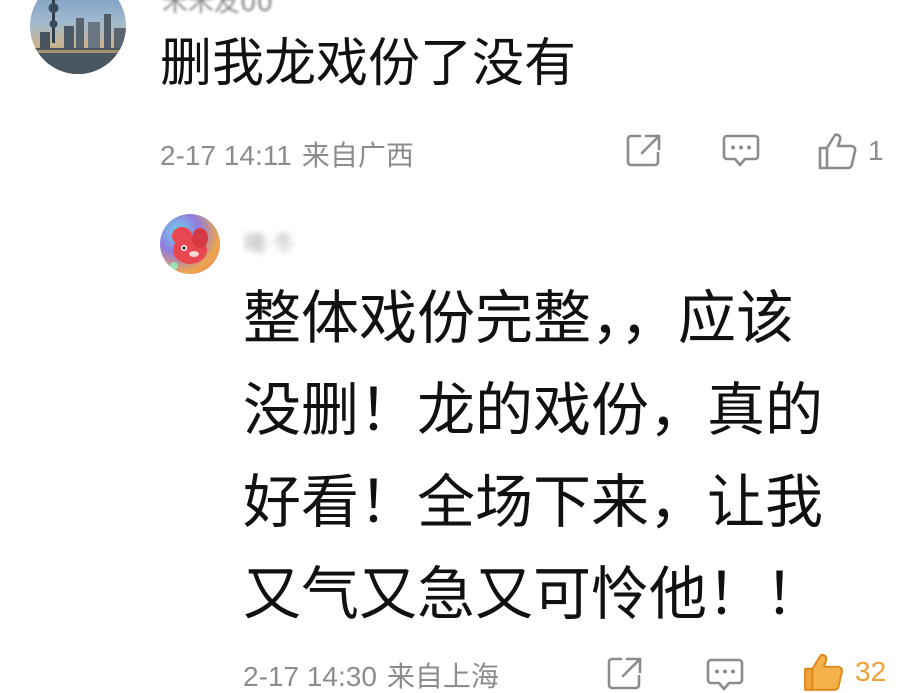 This screenshot has height=693, width=922. I want to click on like-button: 1, so click(851, 151).